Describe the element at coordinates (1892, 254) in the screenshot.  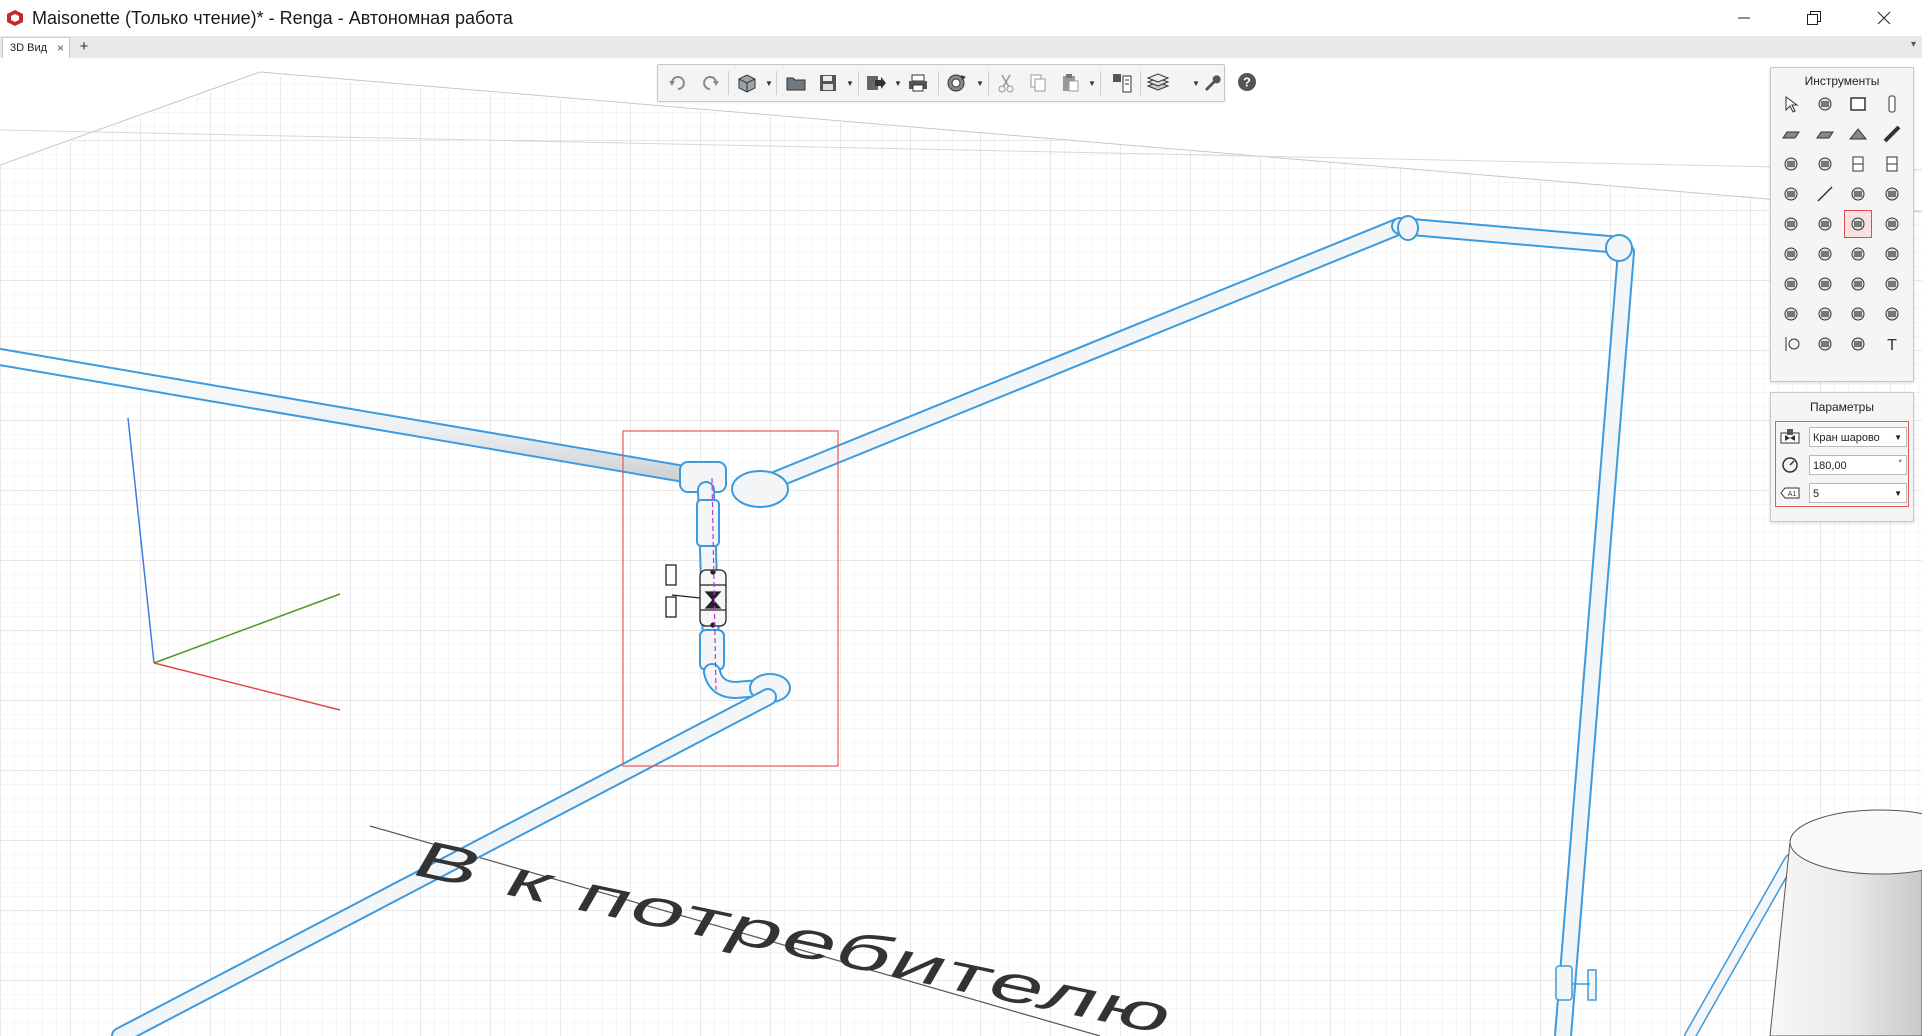
I see `pipe-tool-button` at that location.